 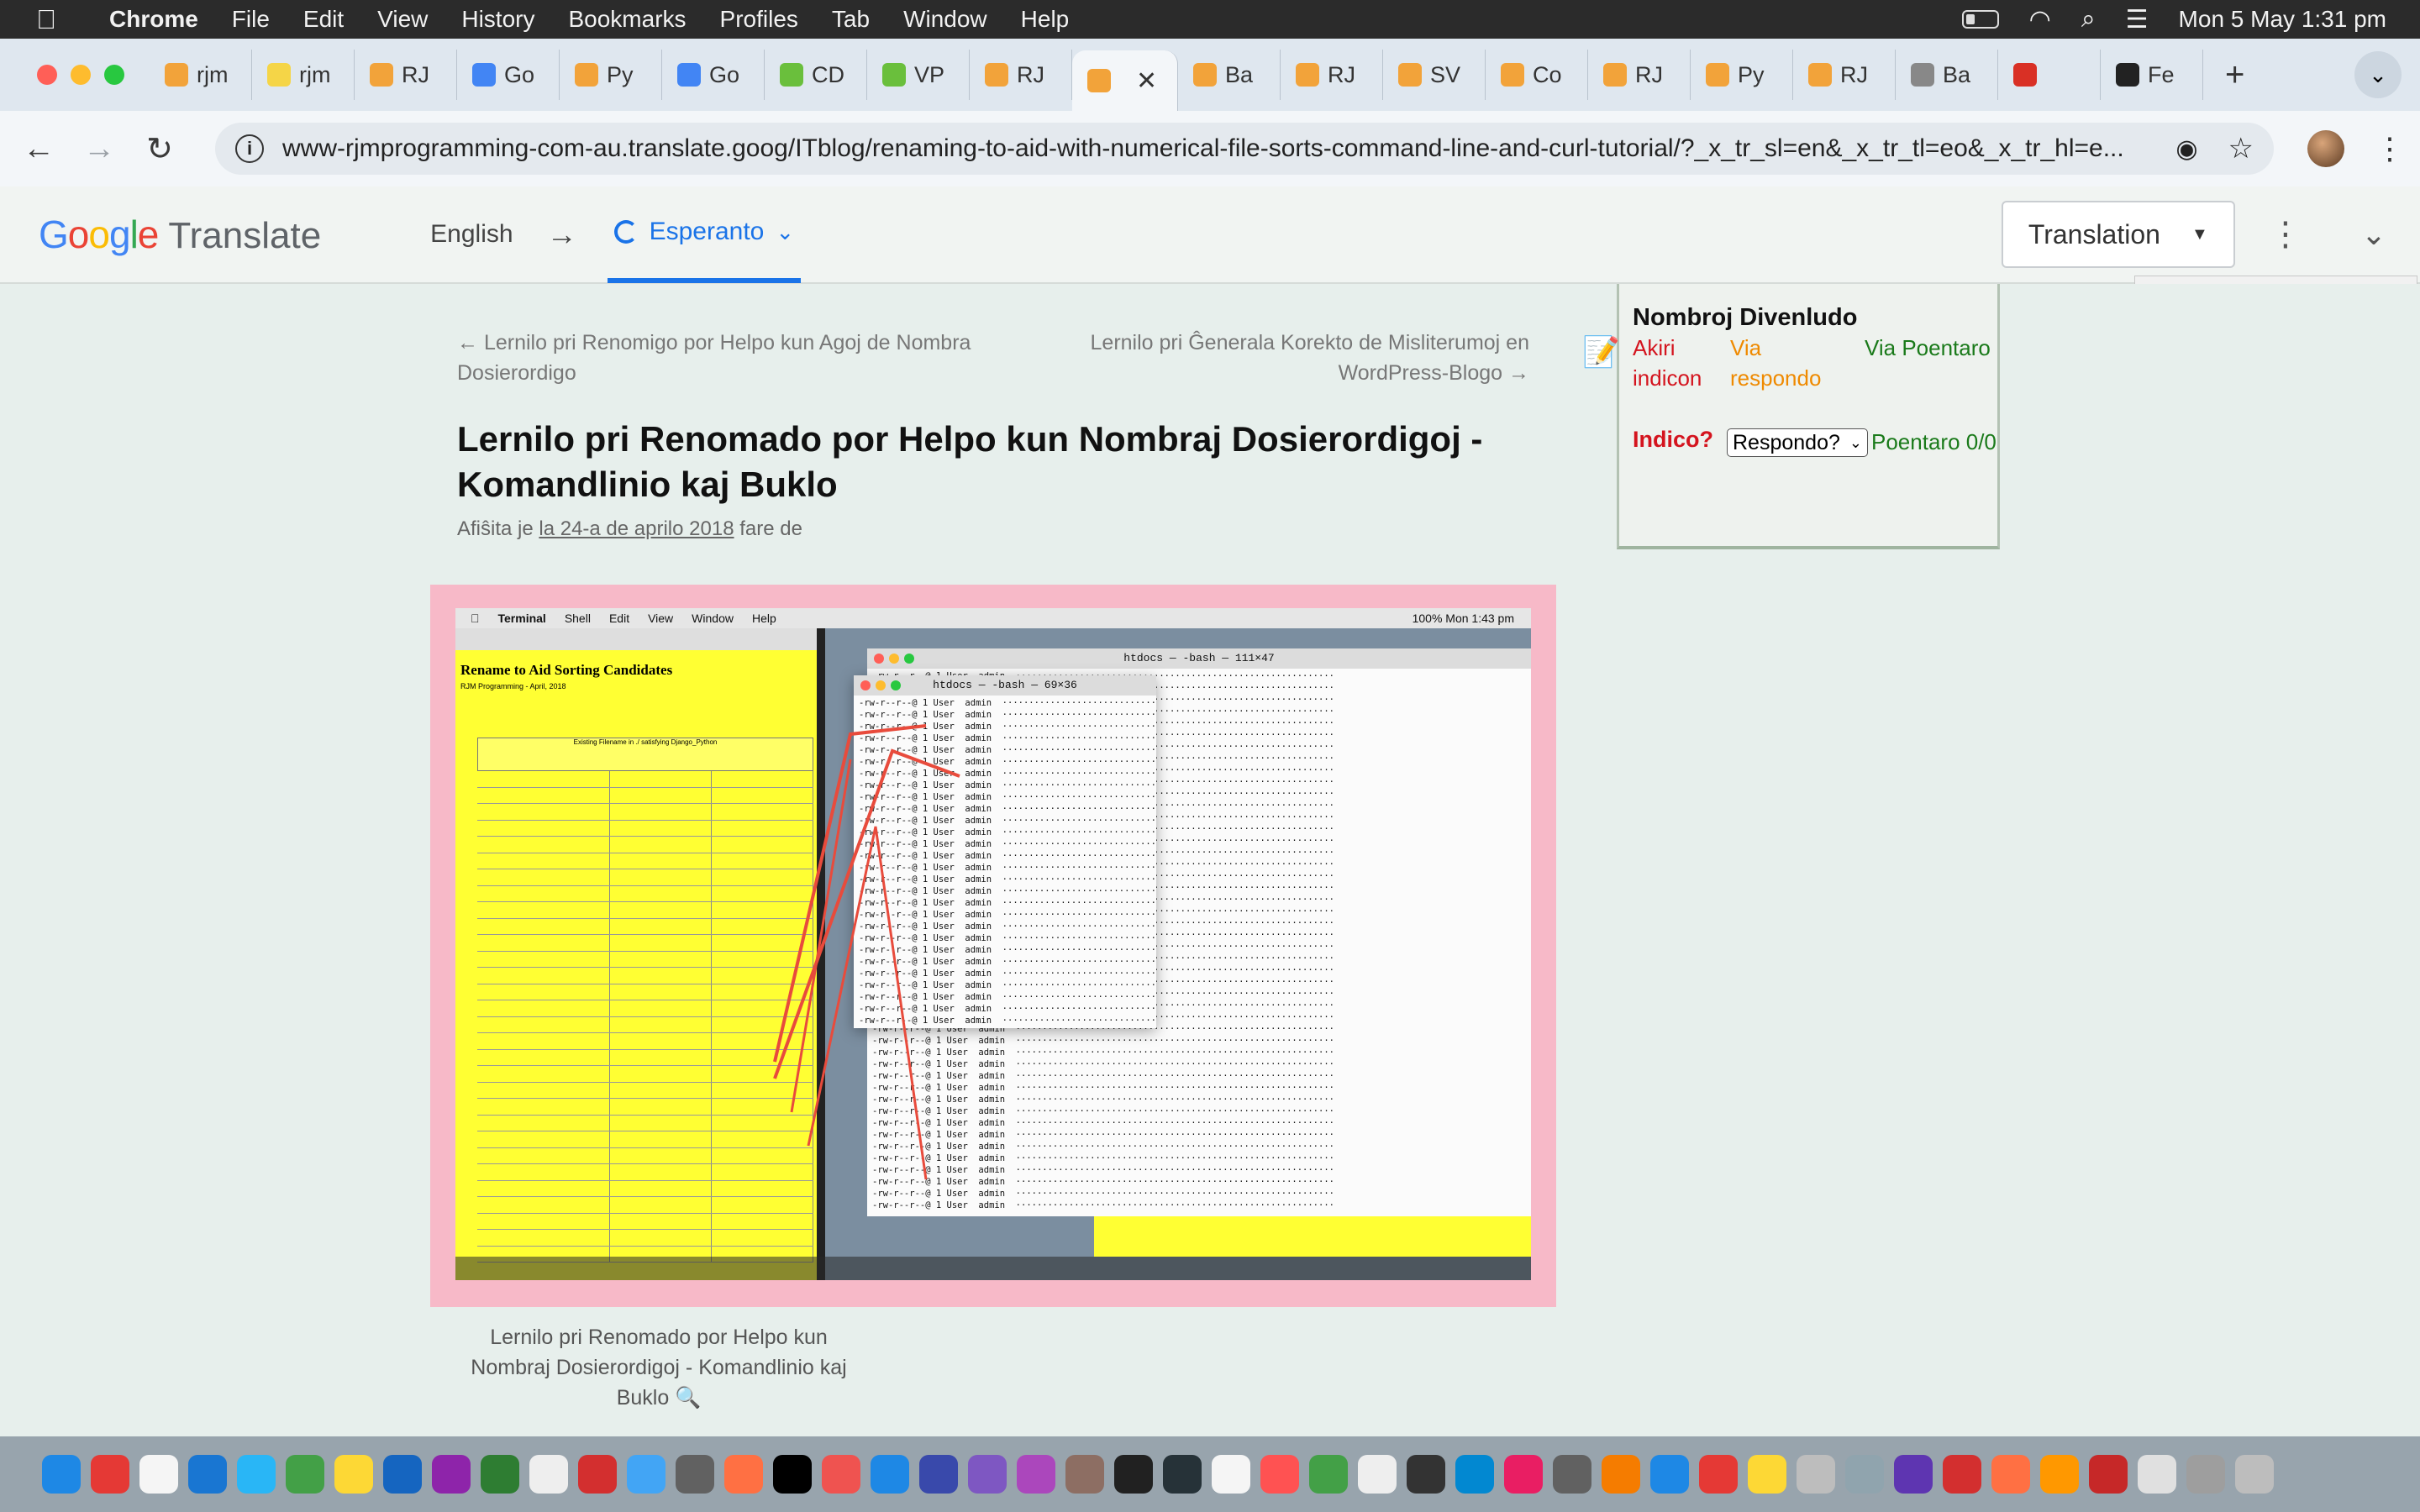 What do you see at coordinates (2282, 19) in the screenshot?
I see `menu-clock: Mon 5 May 1:31 pm` at bounding box center [2282, 19].